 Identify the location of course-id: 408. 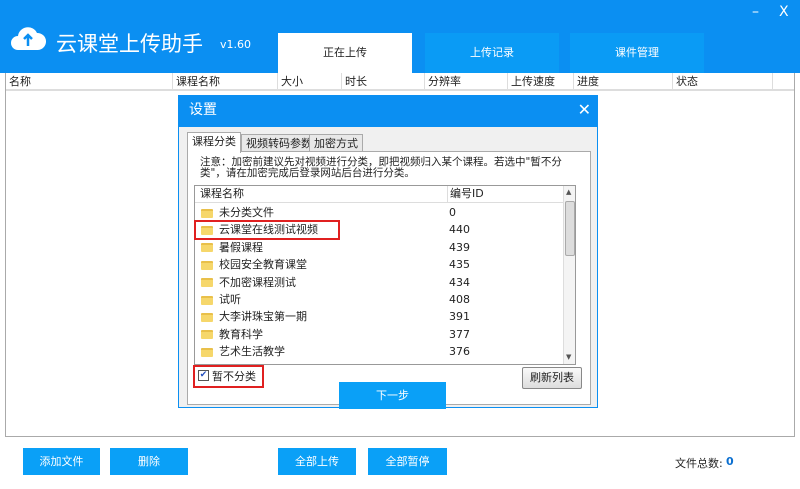
(459, 299).